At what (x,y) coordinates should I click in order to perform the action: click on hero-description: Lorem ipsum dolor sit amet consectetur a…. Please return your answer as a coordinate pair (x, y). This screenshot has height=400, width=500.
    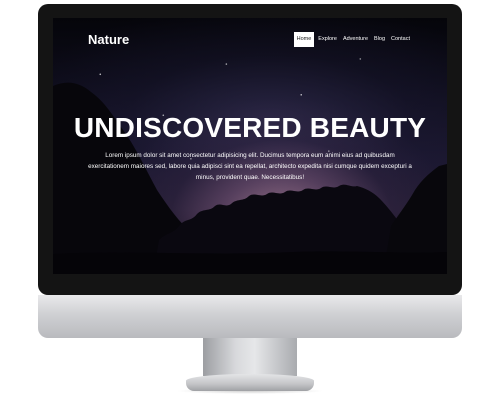
    Looking at the image, I should click on (250, 166).